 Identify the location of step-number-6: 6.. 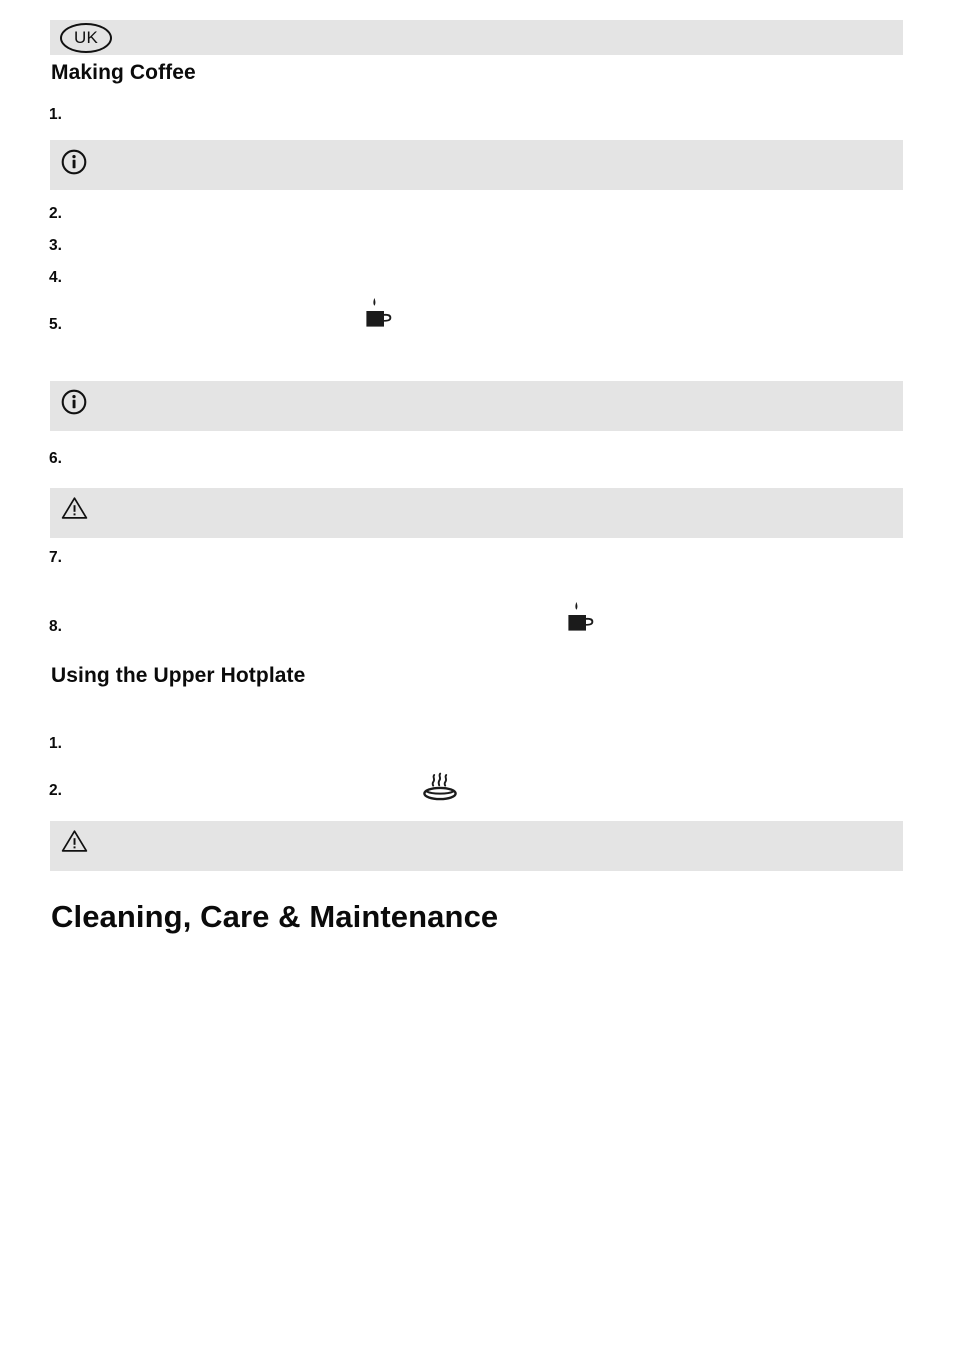
(55, 458).